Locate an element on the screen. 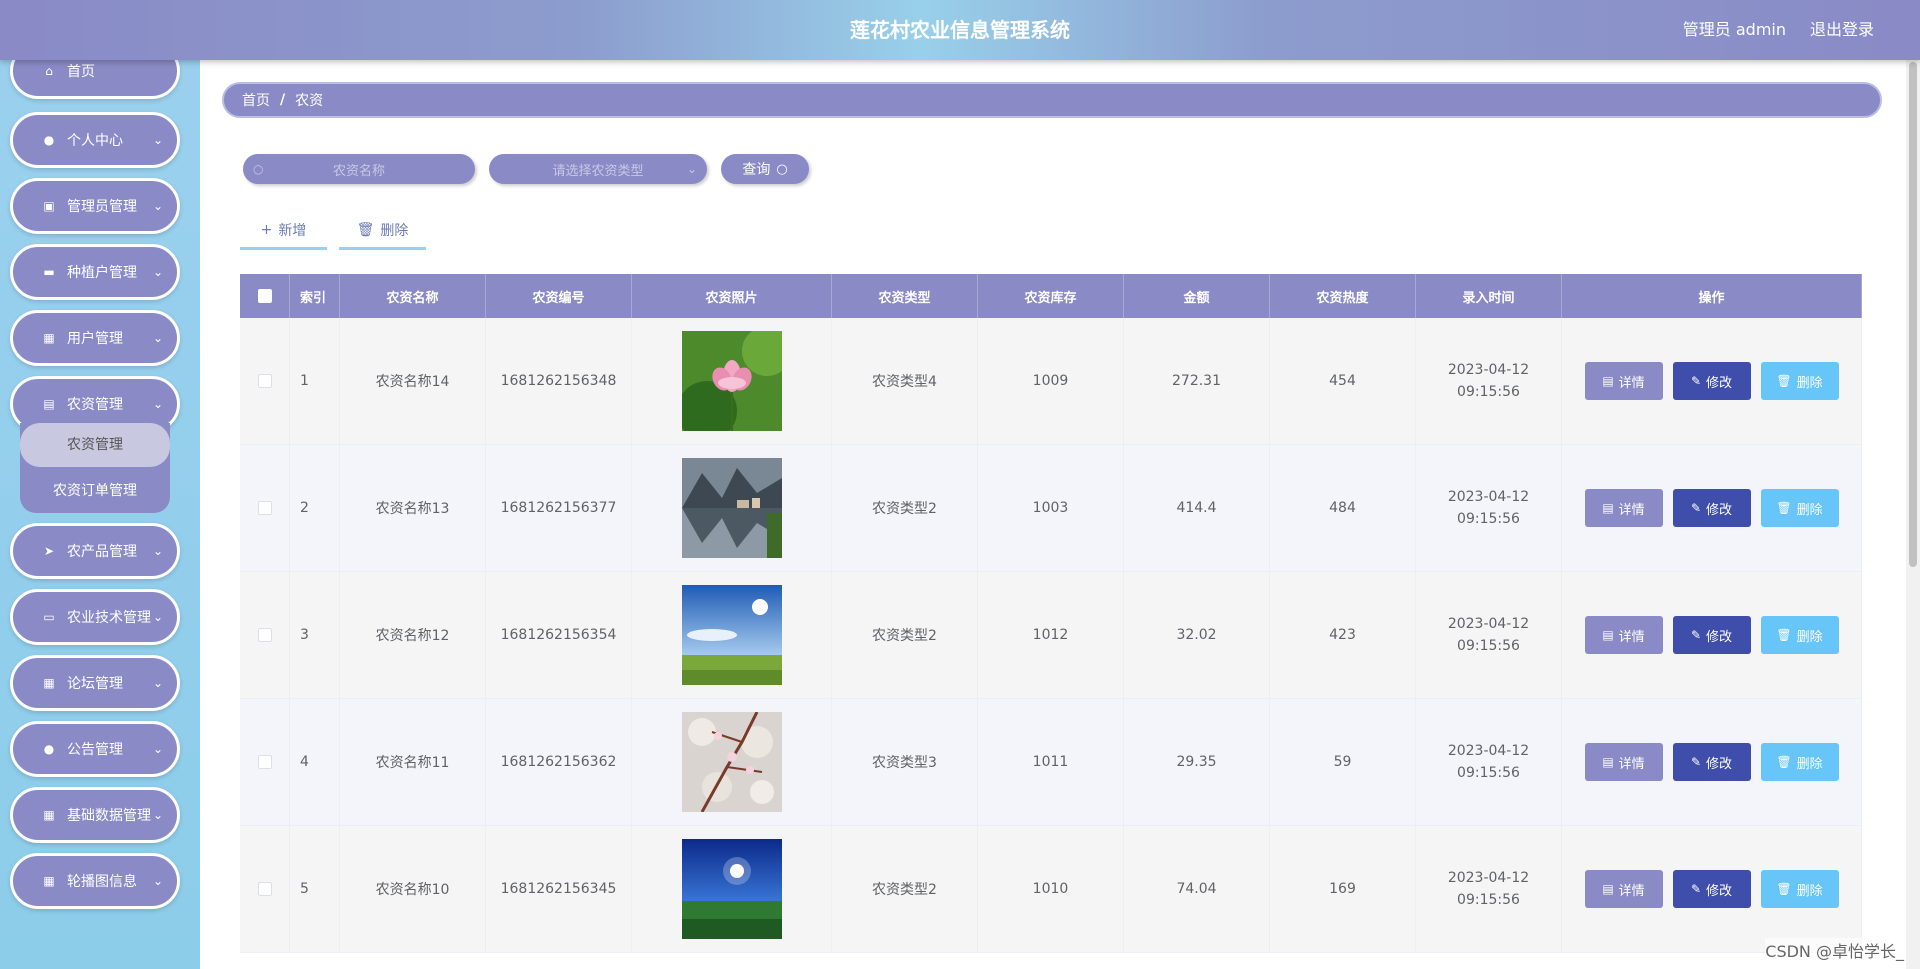 This screenshot has width=1920, height=969. edit-label: 修改 is located at coordinates (1719, 764).